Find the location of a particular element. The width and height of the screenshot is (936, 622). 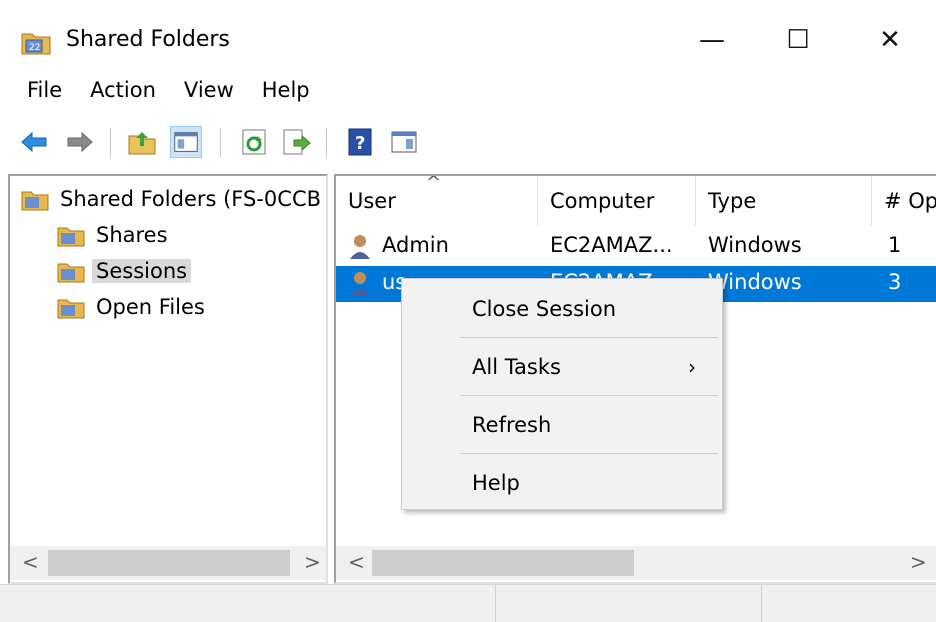

cell-open-files: 3 is located at coordinates (895, 282).